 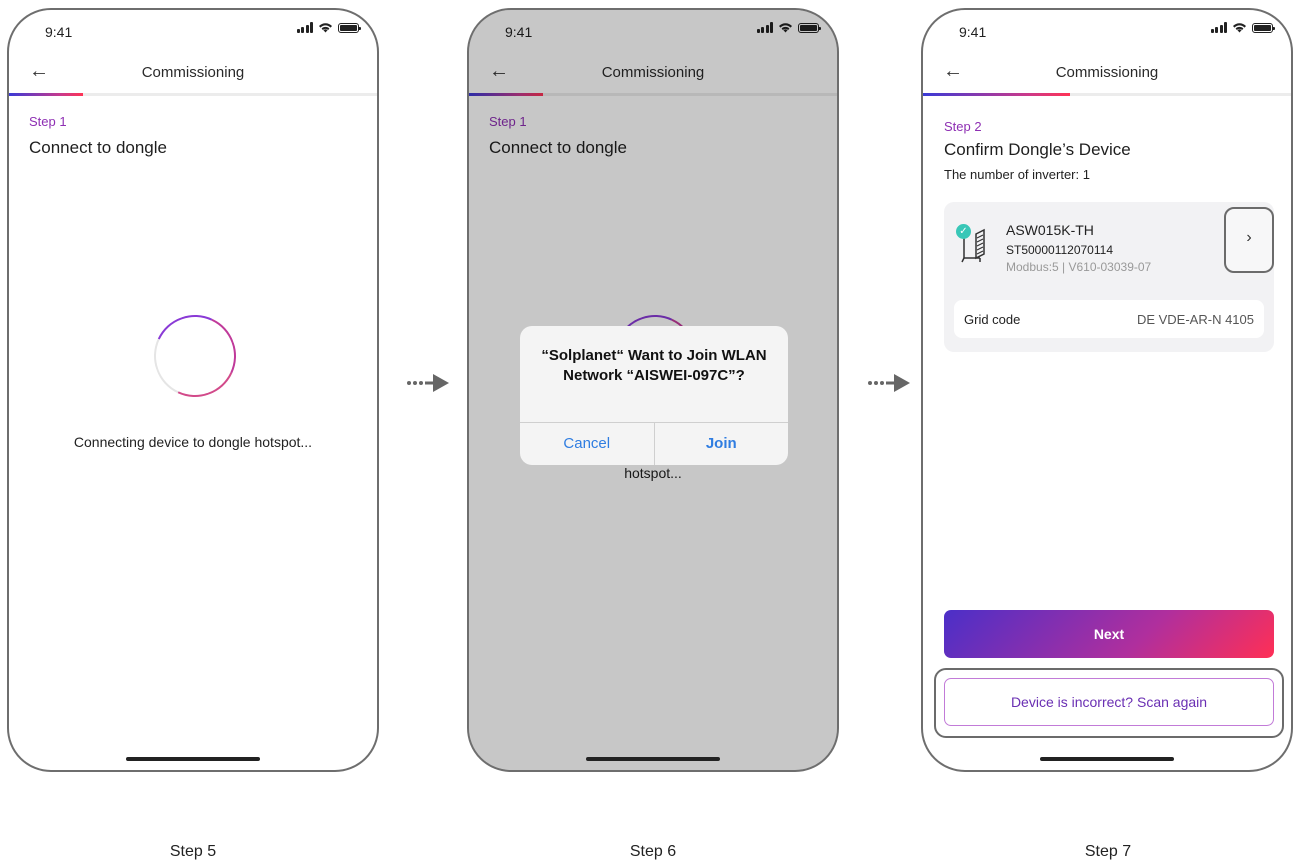 What do you see at coordinates (1059, 250) in the screenshot?
I see `device-serial: ST50000112070114` at bounding box center [1059, 250].